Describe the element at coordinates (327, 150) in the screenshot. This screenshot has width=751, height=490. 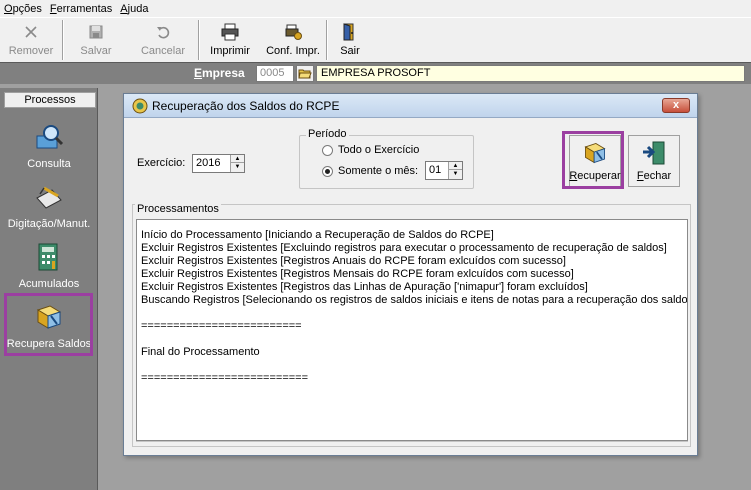
I see `radio-todo-dot` at that location.